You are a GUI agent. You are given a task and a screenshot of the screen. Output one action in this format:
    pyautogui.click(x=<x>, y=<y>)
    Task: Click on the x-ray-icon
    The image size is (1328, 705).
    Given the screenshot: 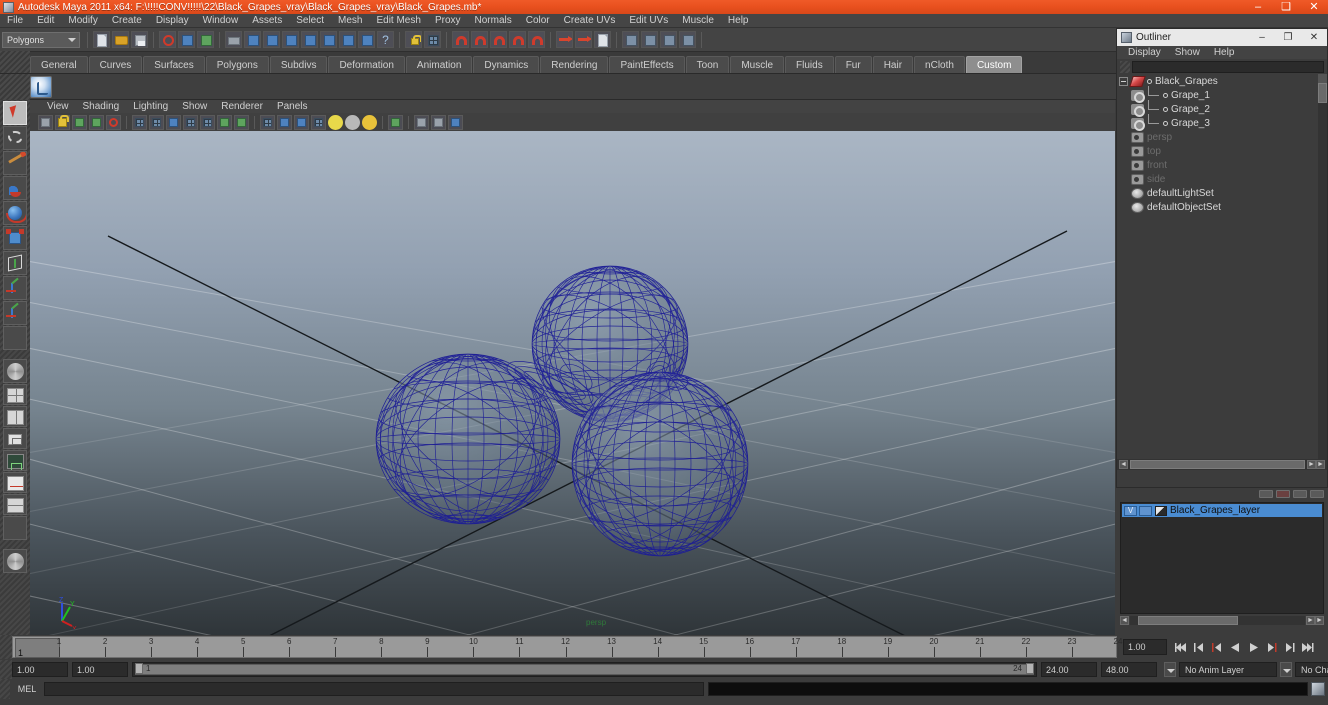 What is the action you would take?
    pyautogui.click(x=284, y=122)
    